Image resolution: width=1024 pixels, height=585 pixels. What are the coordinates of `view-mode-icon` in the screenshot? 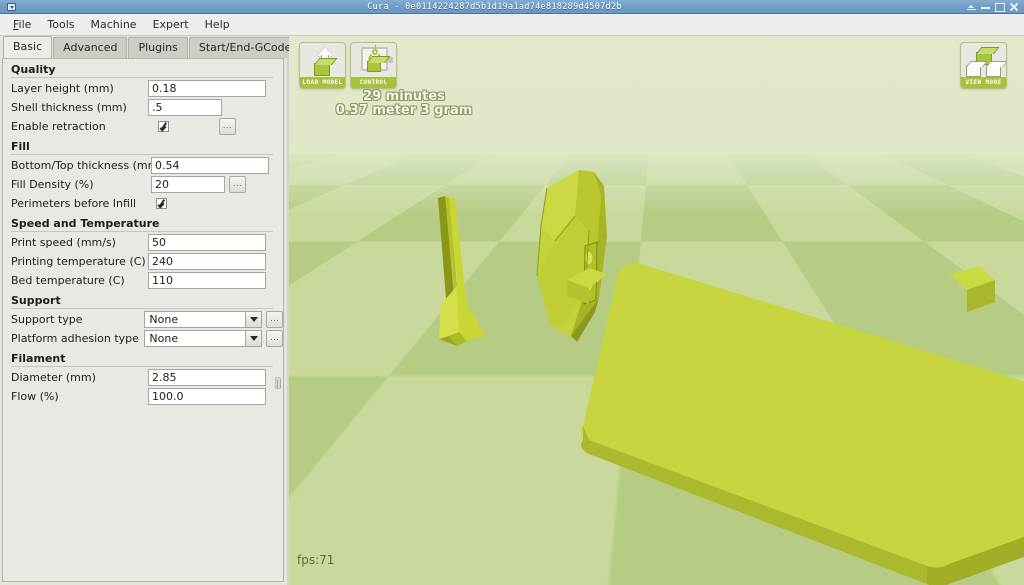 It's located at (983, 61).